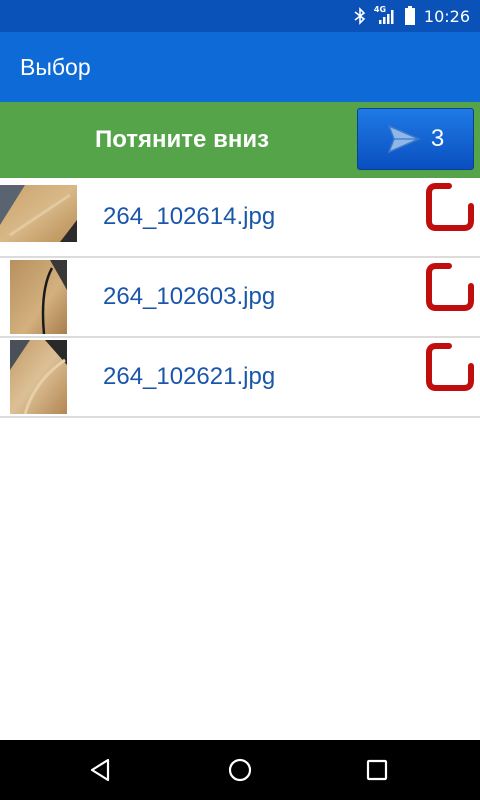 This screenshot has width=480, height=800. I want to click on list-item: 264_102614.jpg, so click(240, 218).